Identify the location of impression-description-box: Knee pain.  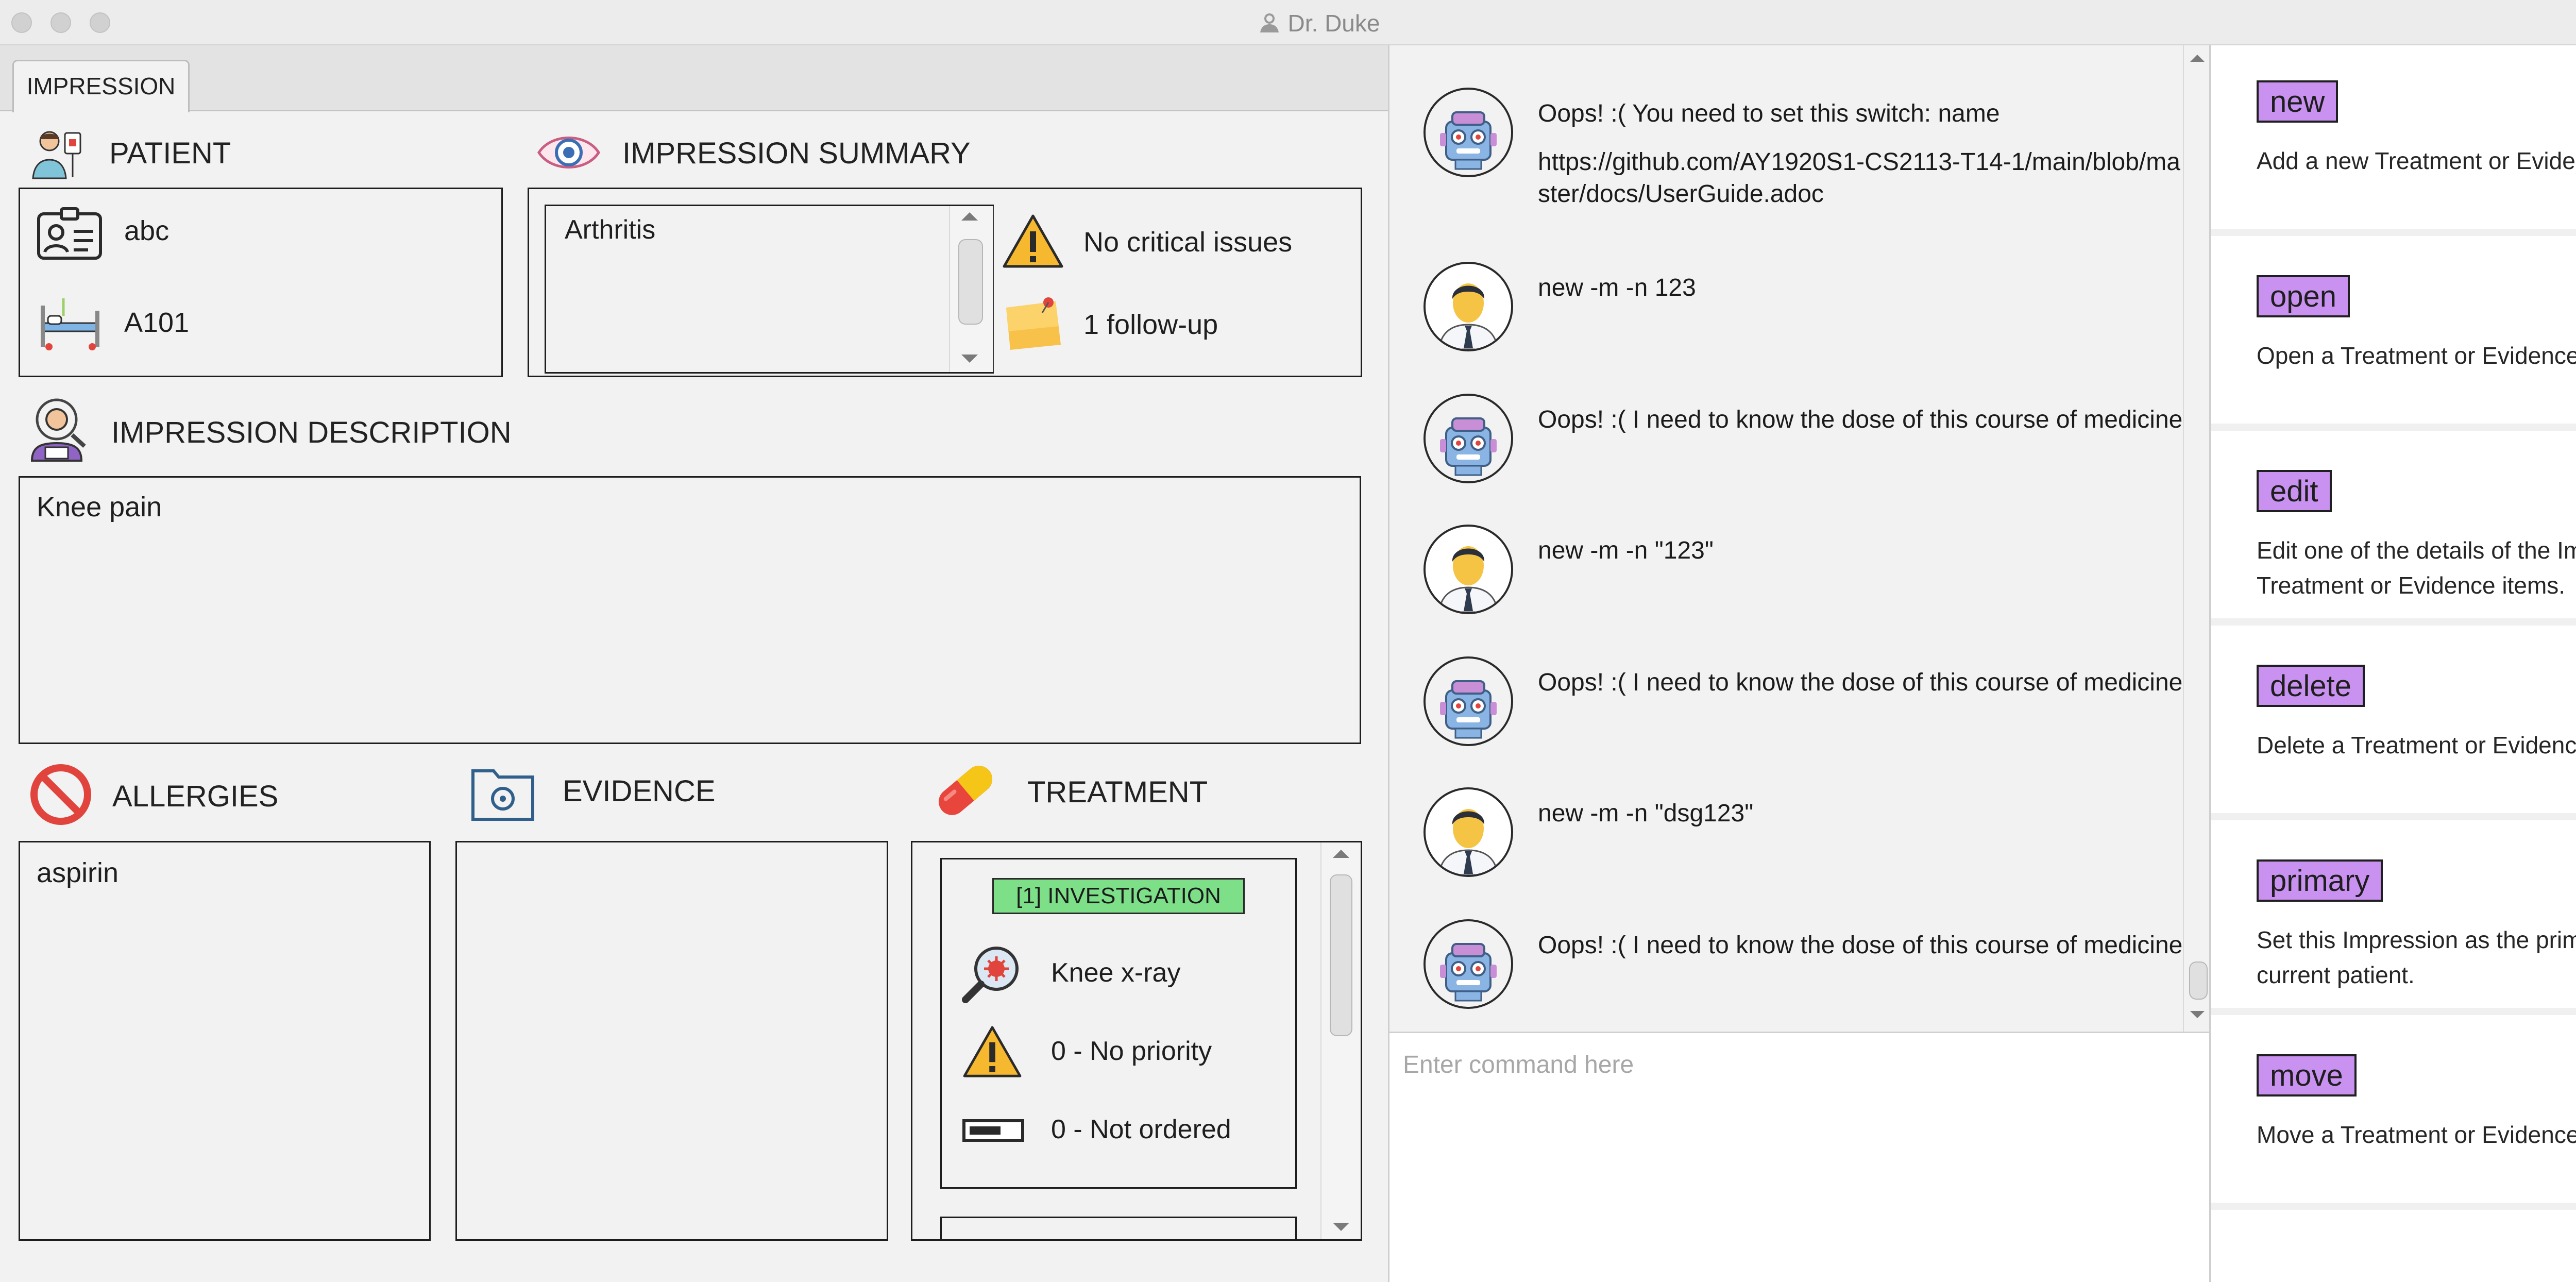
(690, 610).